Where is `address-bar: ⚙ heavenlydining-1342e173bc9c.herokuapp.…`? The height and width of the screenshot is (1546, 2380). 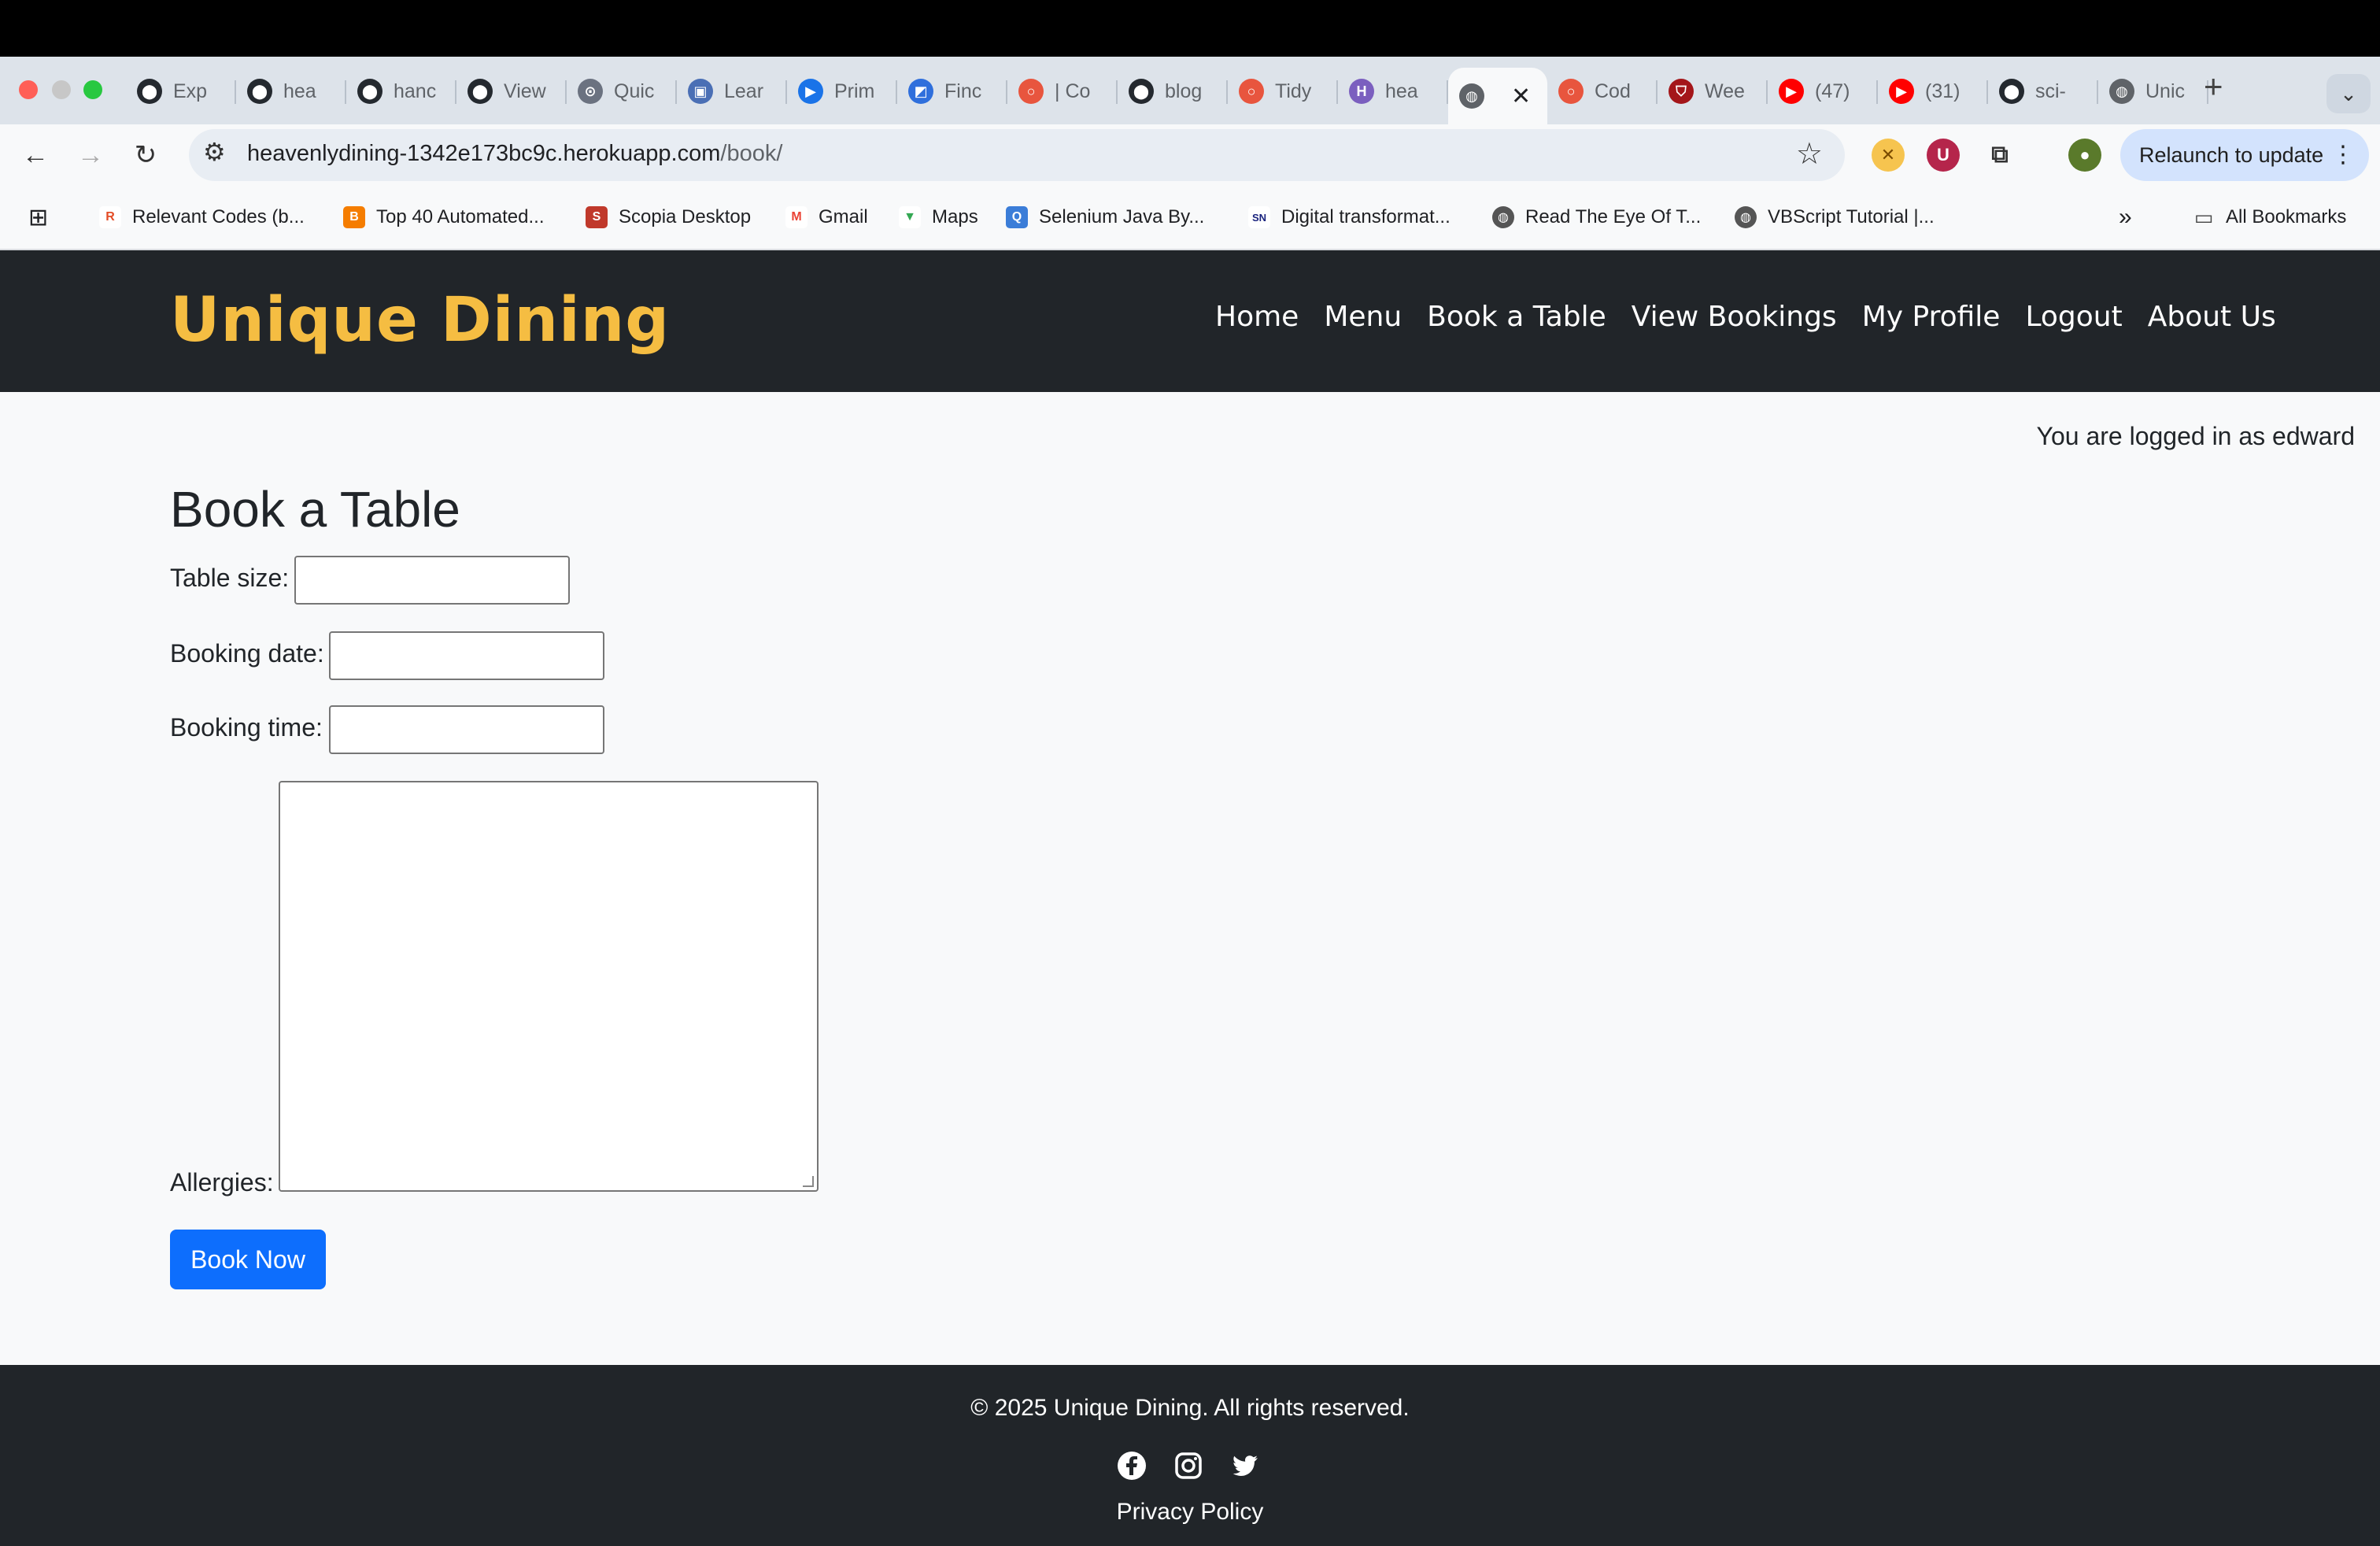
address-bar: ⚙ heavenlydining-1342e173bc9c.herokuapp.… is located at coordinates (1017, 155).